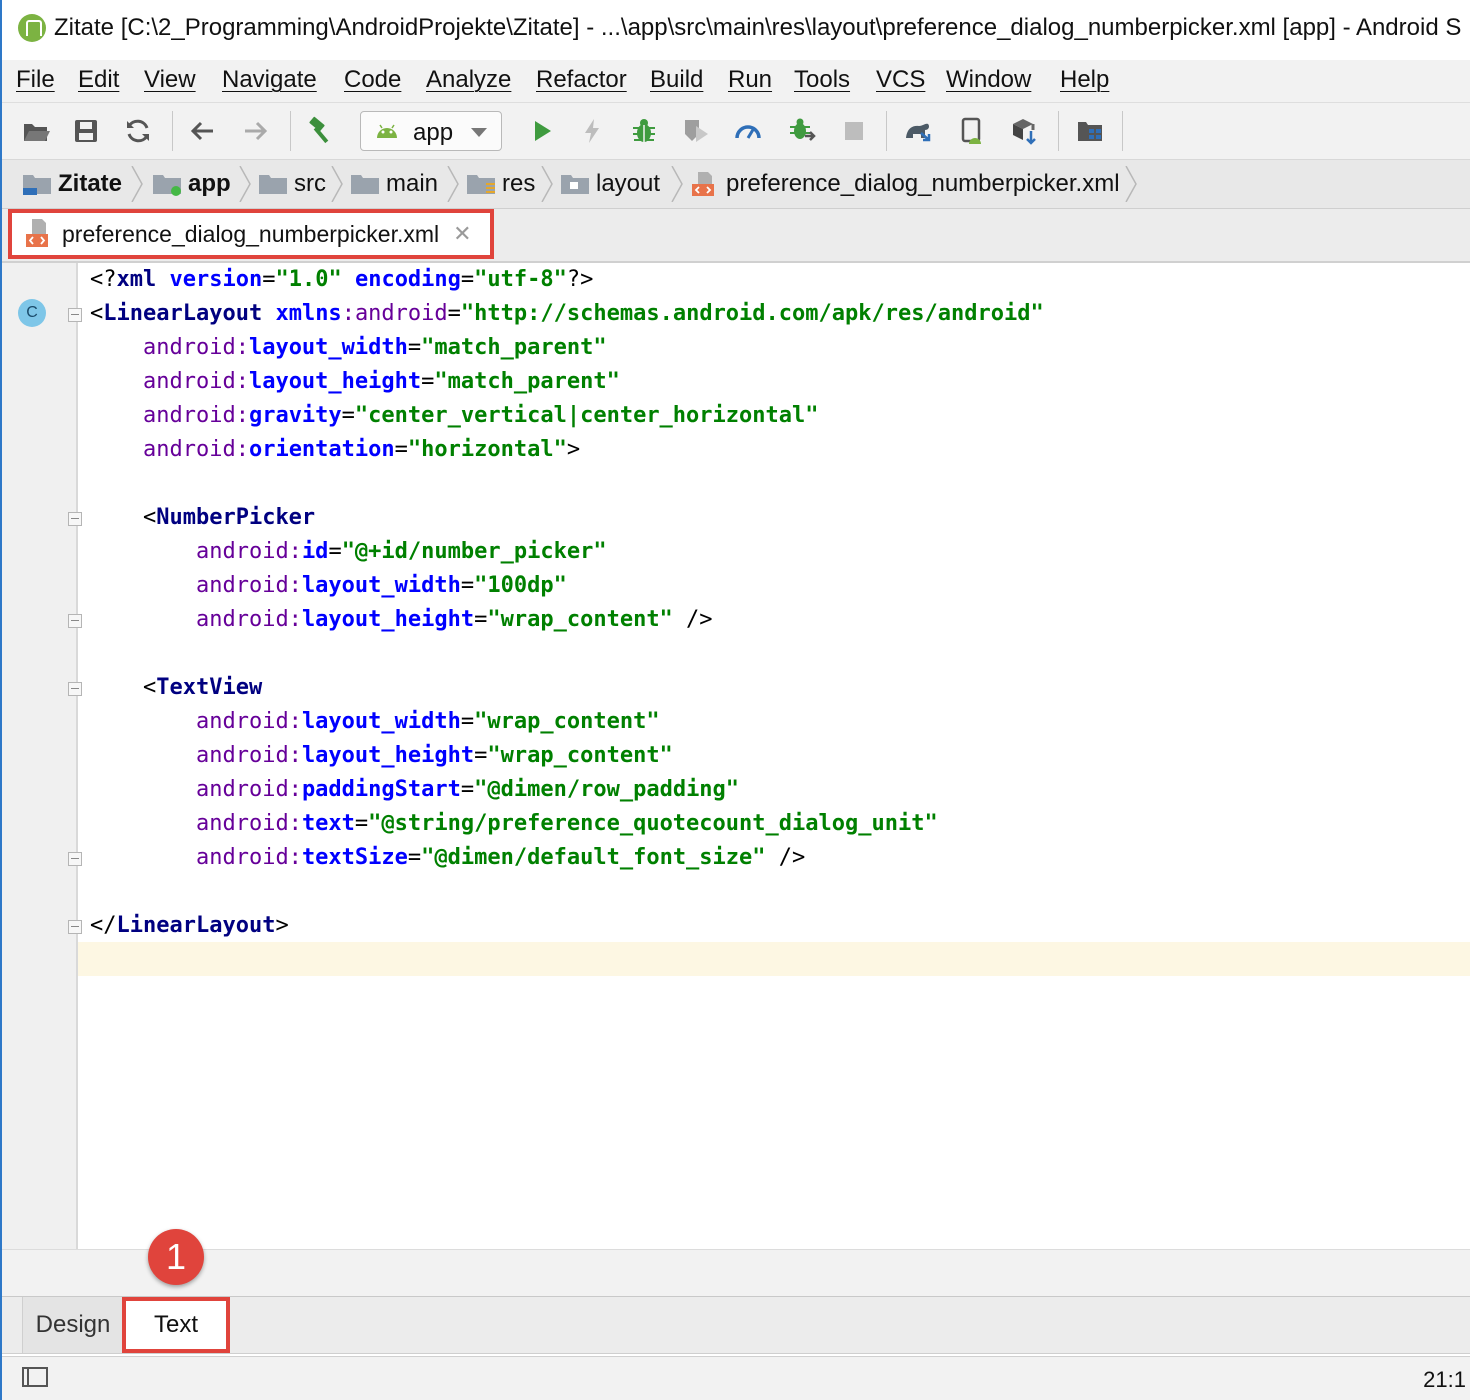 The width and height of the screenshot is (1470, 1400). What do you see at coordinates (123, 517) in the screenshot?
I see `code-token: <` at bounding box center [123, 517].